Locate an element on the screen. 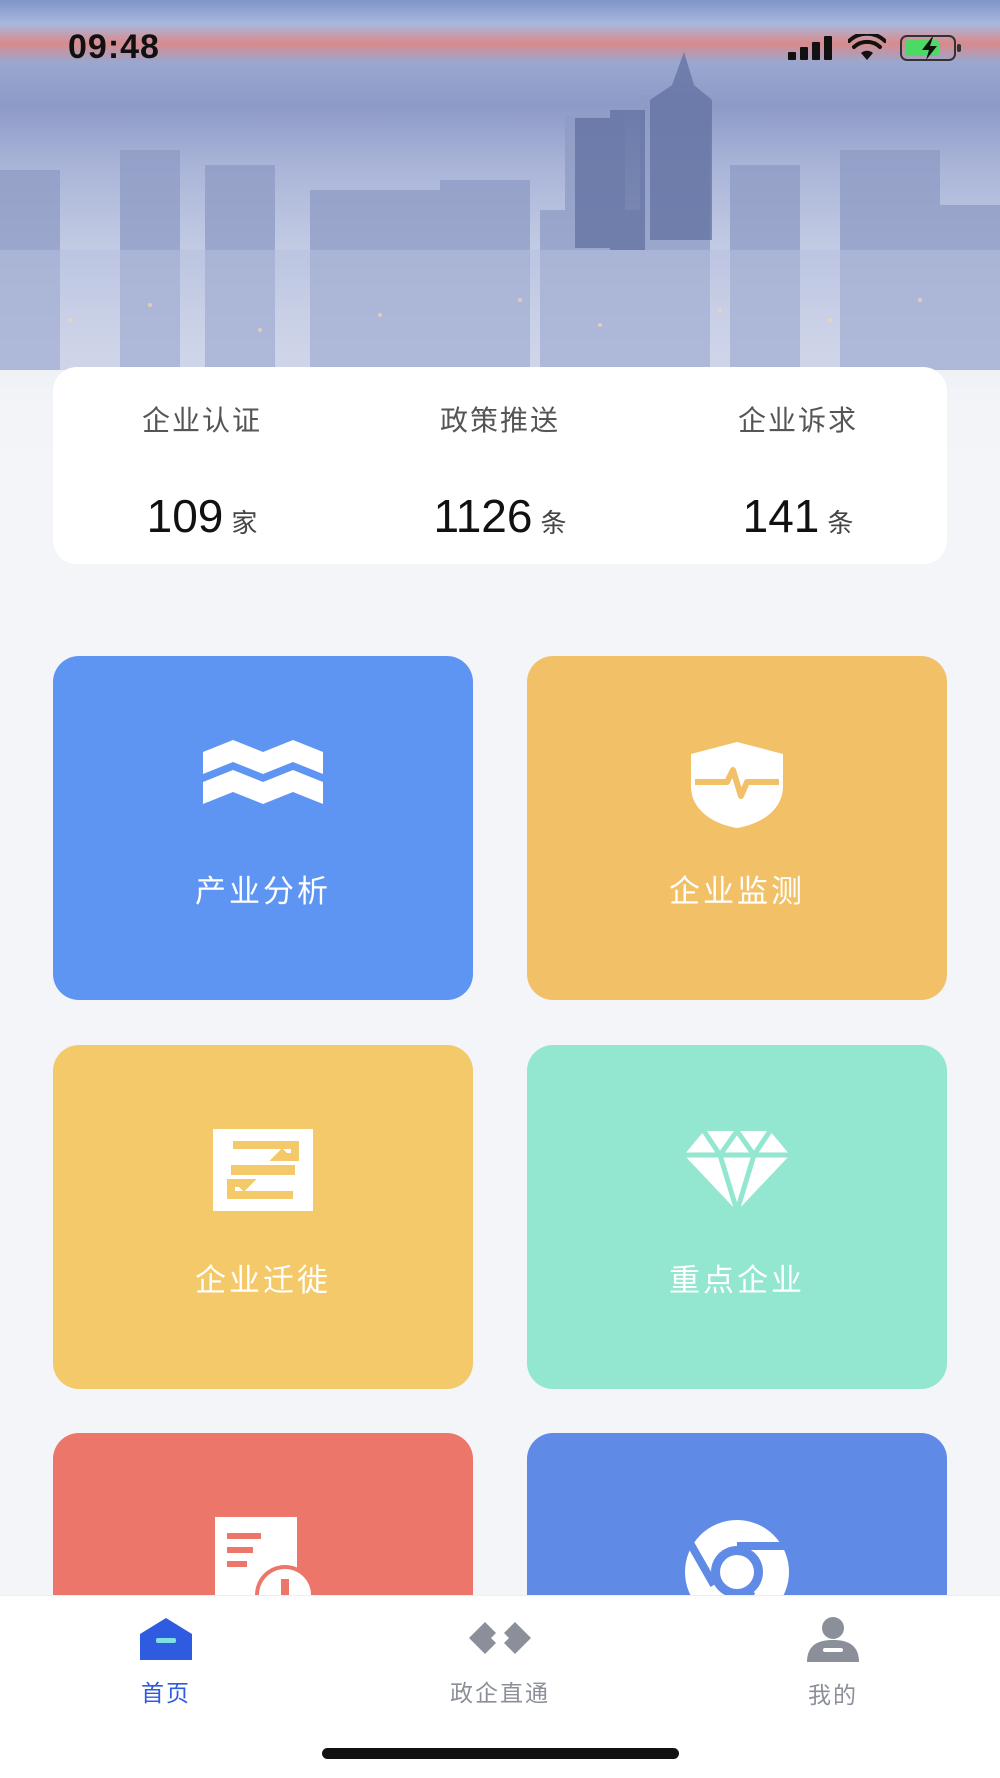 Image resolution: width=1000 pixels, height=1778 pixels. status-icons is located at coordinates (876, 48).